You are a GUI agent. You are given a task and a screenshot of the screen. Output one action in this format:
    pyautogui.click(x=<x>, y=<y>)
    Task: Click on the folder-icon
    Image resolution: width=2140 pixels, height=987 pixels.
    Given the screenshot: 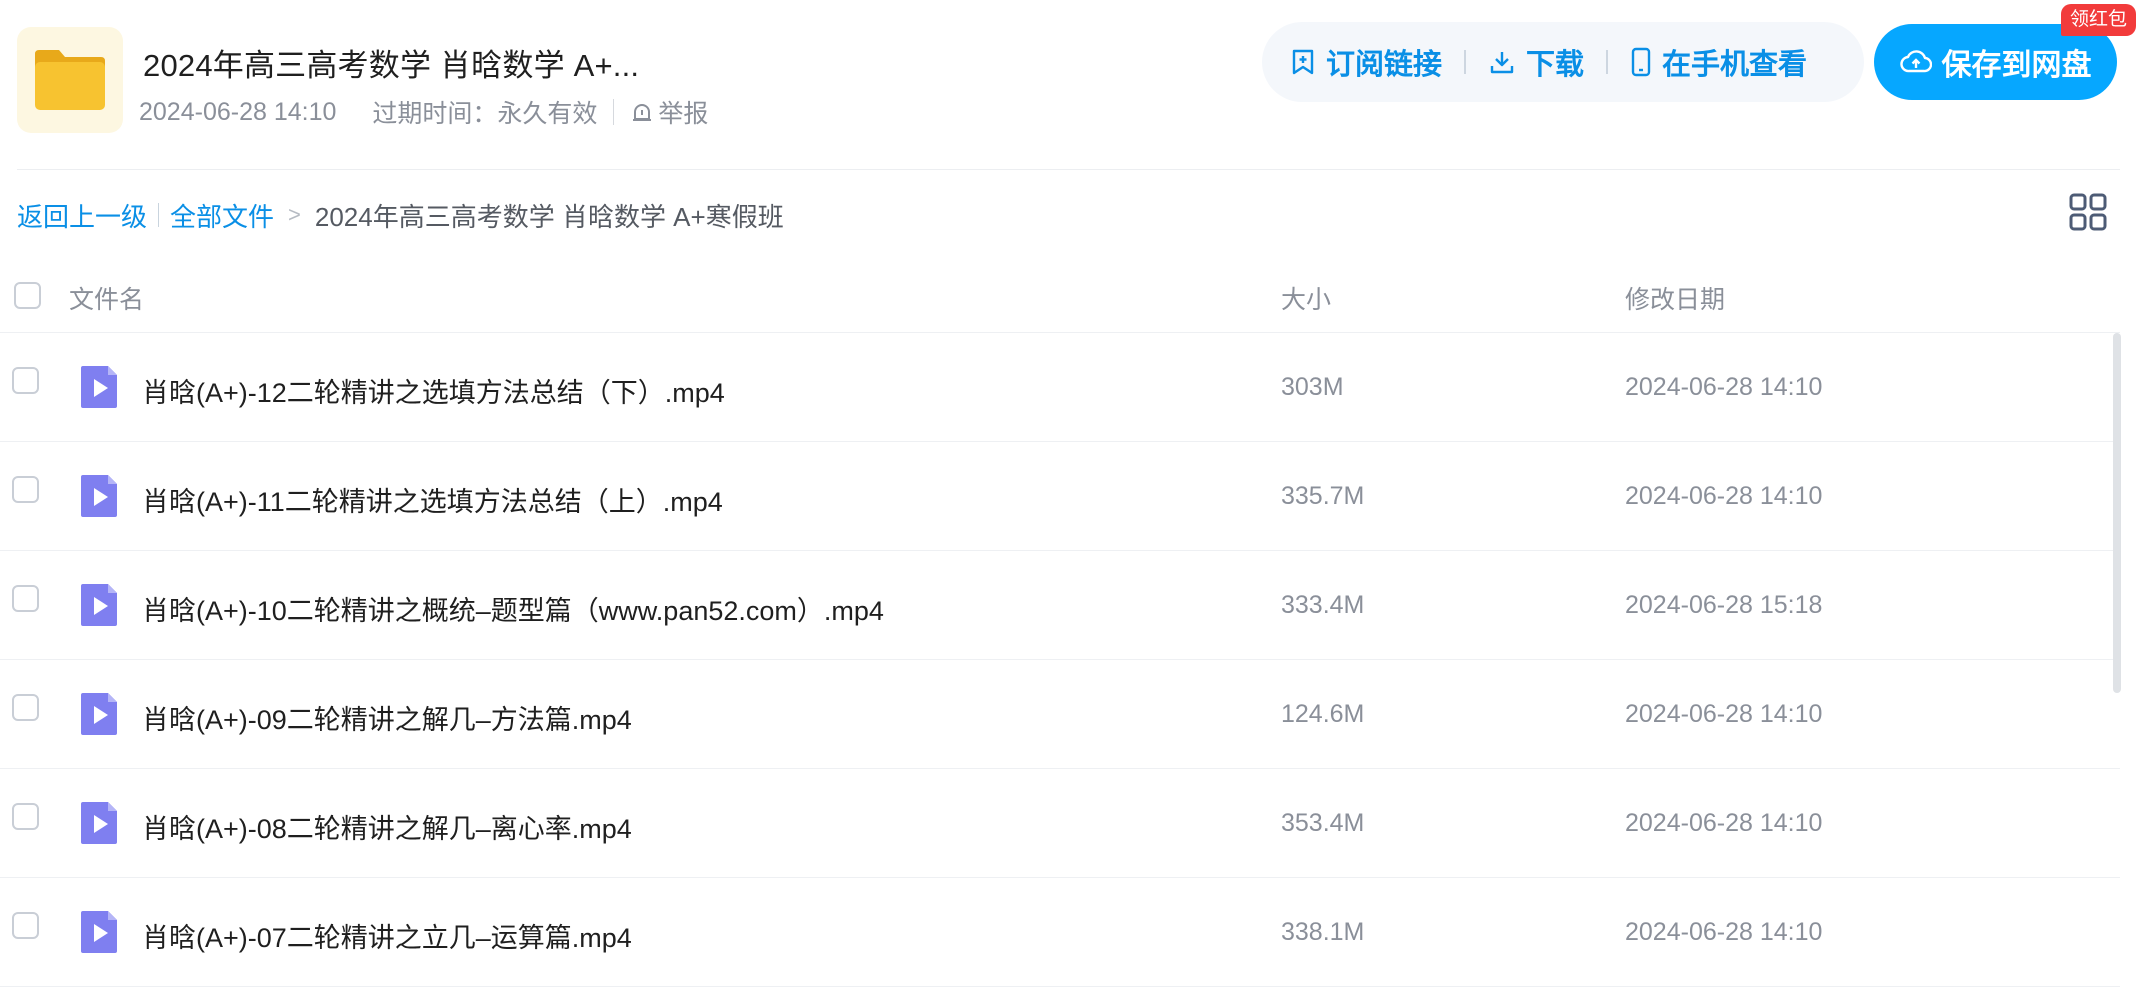 What is the action you would take?
    pyautogui.click(x=70, y=80)
    